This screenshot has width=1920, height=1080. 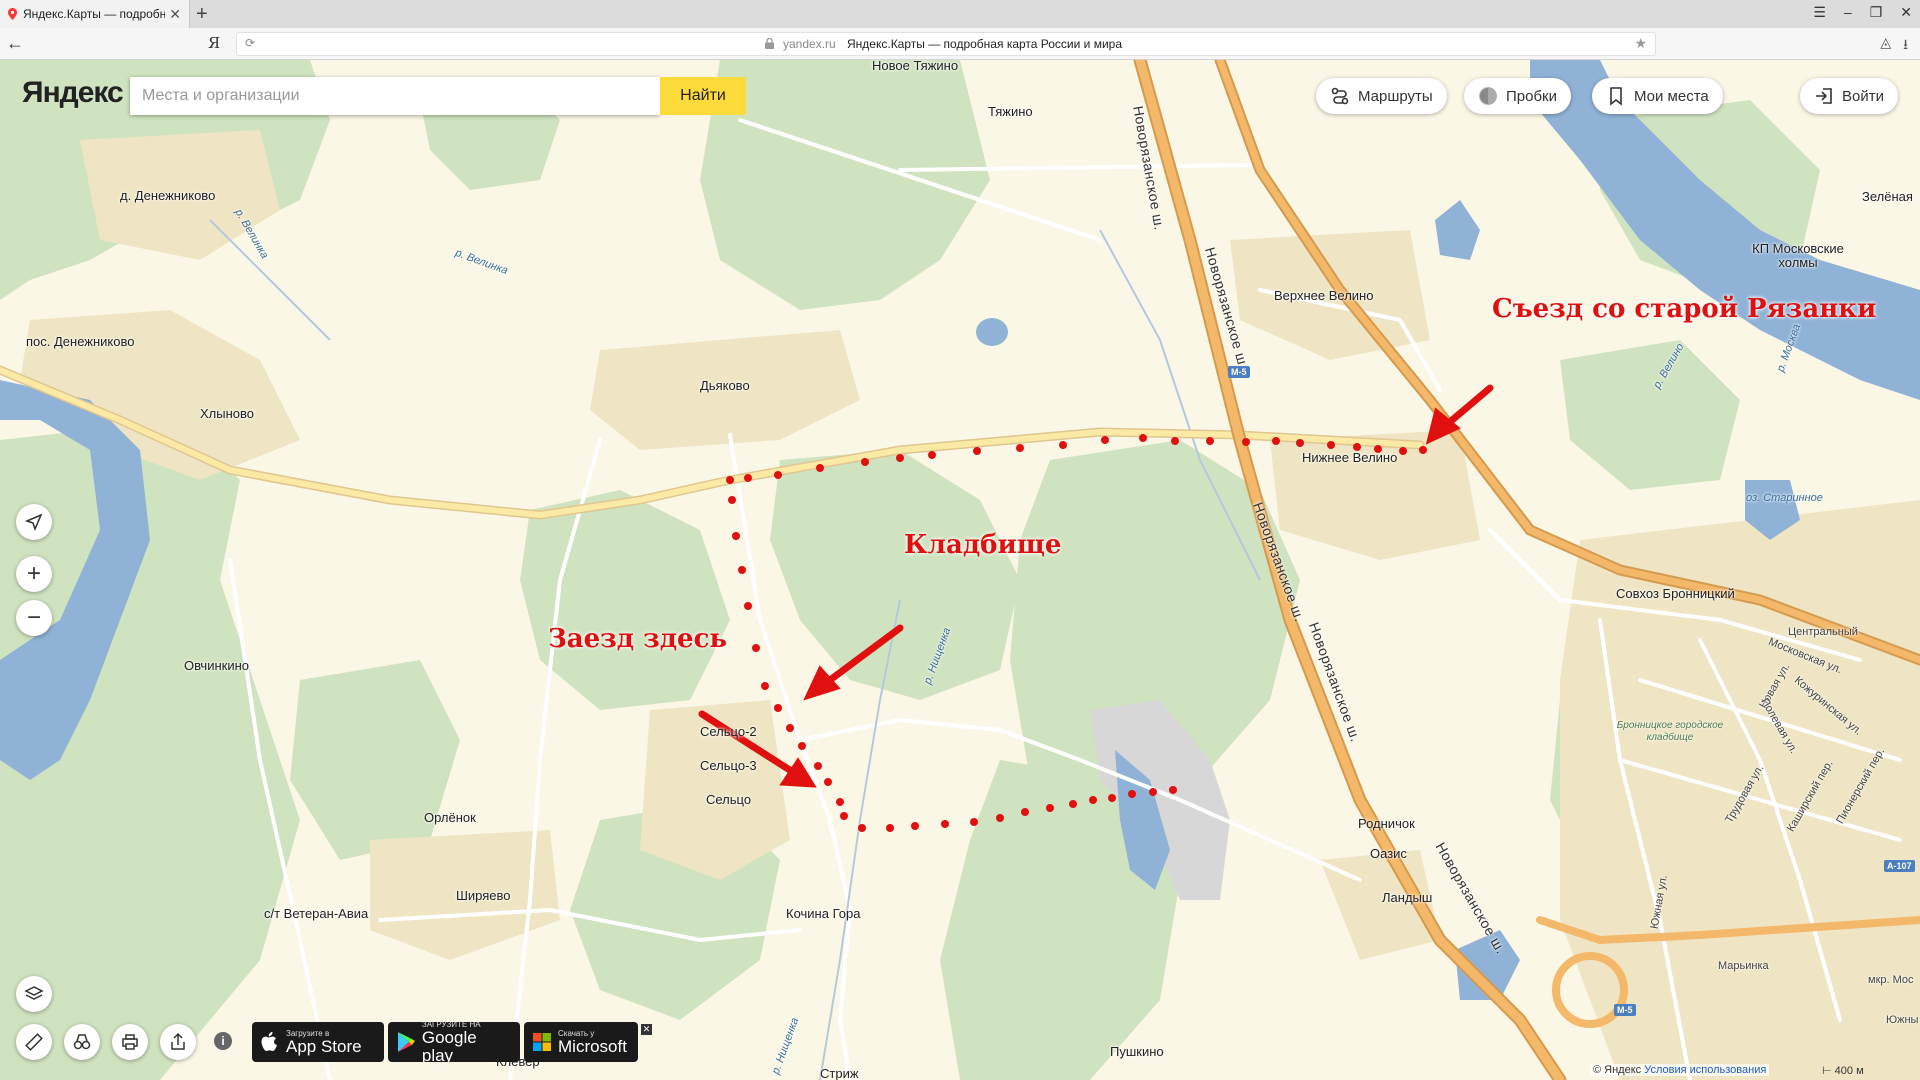 What do you see at coordinates (1010, 111) in the screenshot?
I see `place-label: Тяжино` at bounding box center [1010, 111].